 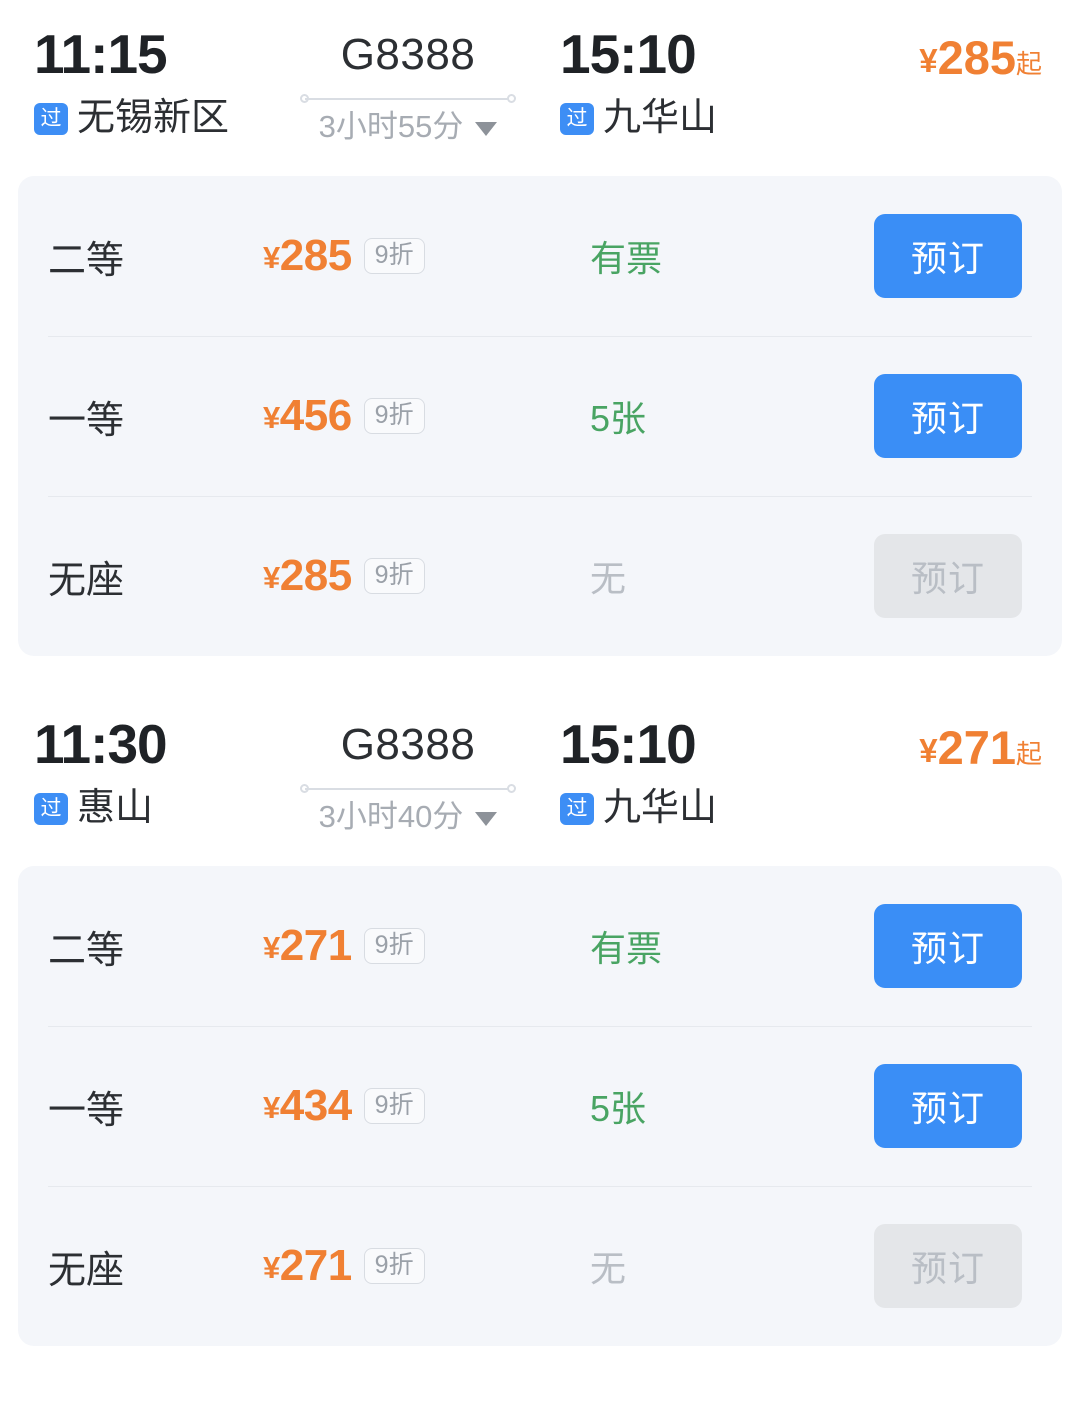 What do you see at coordinates (628, 744) in the screenshot?
I see `arrival-time: 15:10` at bounding box center [628, 744].